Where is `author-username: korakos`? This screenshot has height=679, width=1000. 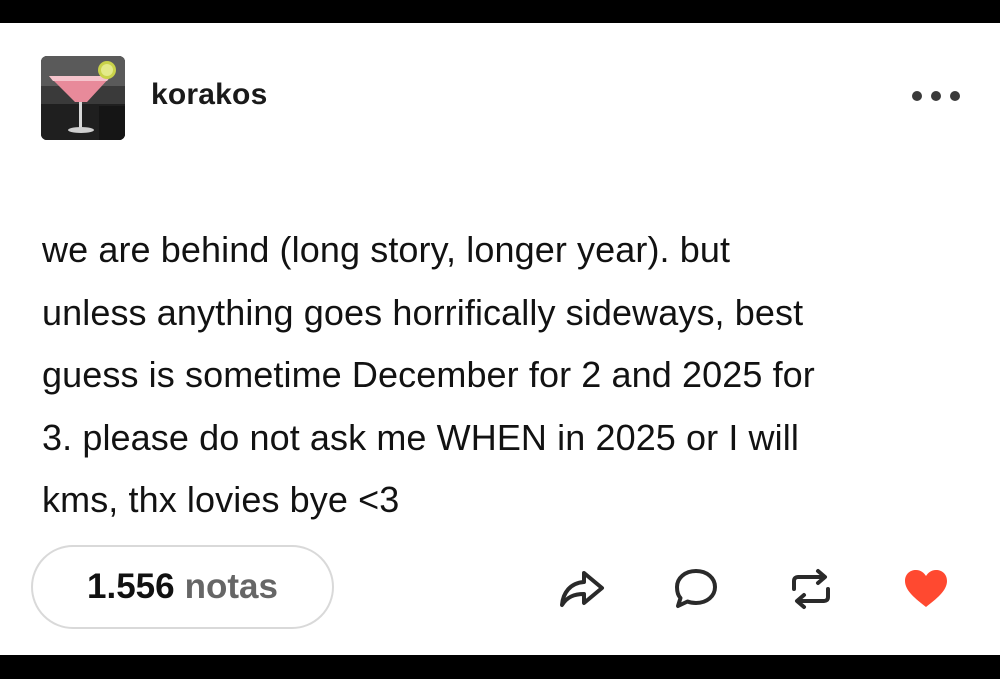 author-username: korakos is located at coordinates (209, 95).